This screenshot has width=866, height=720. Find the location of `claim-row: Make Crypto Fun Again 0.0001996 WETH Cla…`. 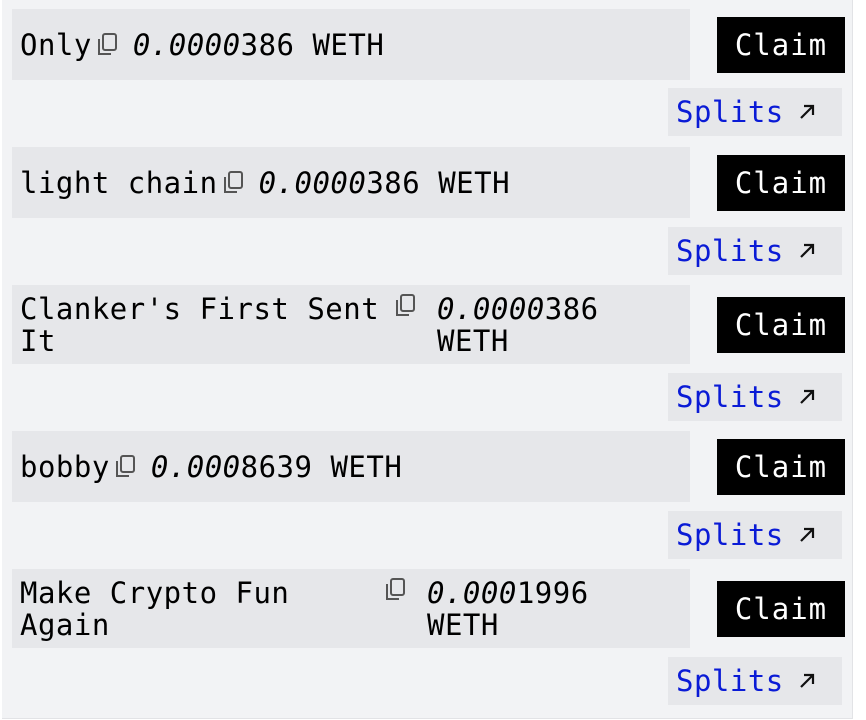

claim-row: Make Crypto Fun Again 0.0001996 WETH Cla… is located at coordinates (428, 608).